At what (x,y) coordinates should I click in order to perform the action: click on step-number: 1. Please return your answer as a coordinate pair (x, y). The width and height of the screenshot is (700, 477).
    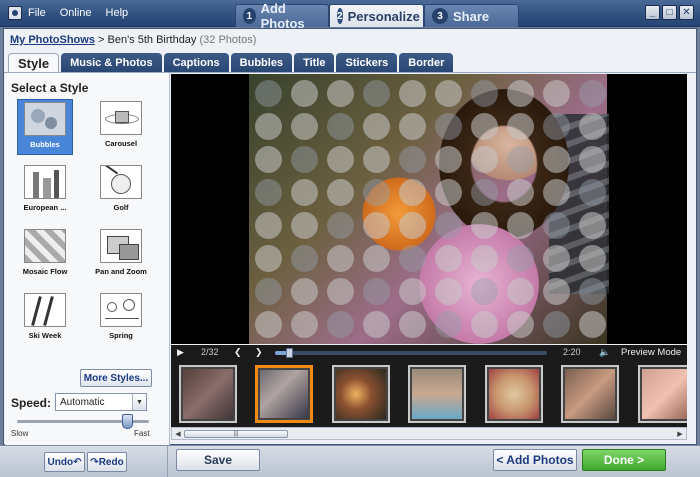
    Looking at the image, I should click on (249, 16).